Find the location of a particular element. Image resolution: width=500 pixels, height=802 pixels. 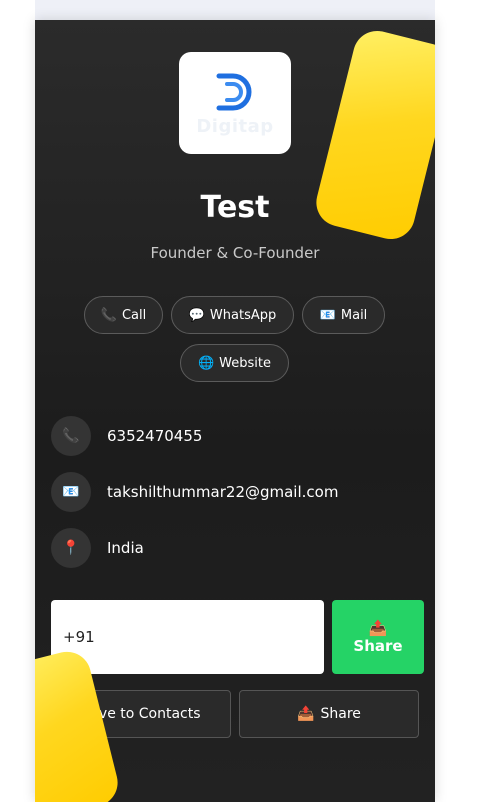

whatsapp-share-button: 📤 Share is located at coordinates (378, 637).